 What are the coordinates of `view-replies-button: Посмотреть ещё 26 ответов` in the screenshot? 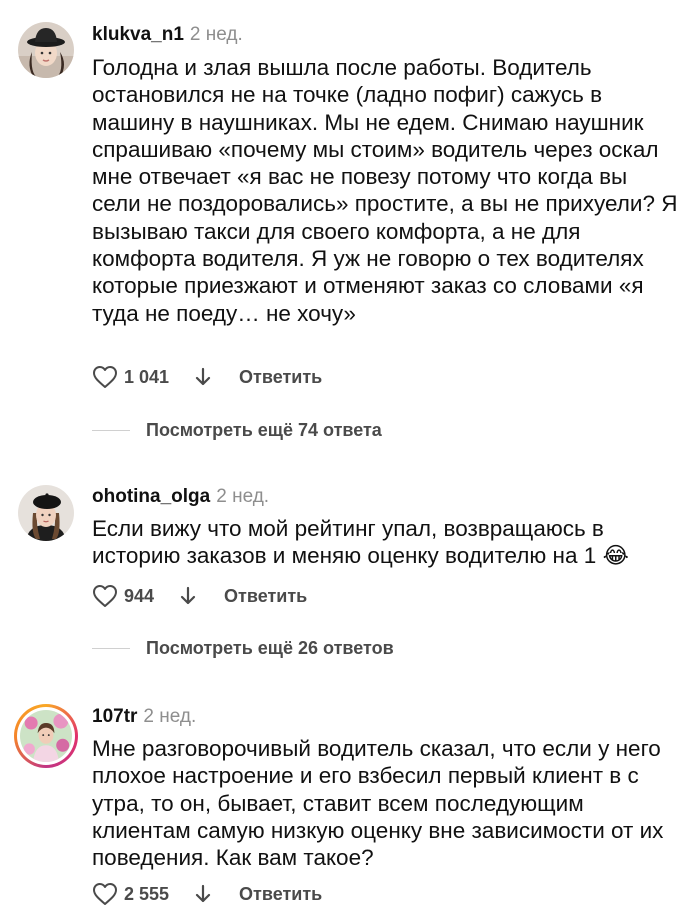 It's located at (243, 648).